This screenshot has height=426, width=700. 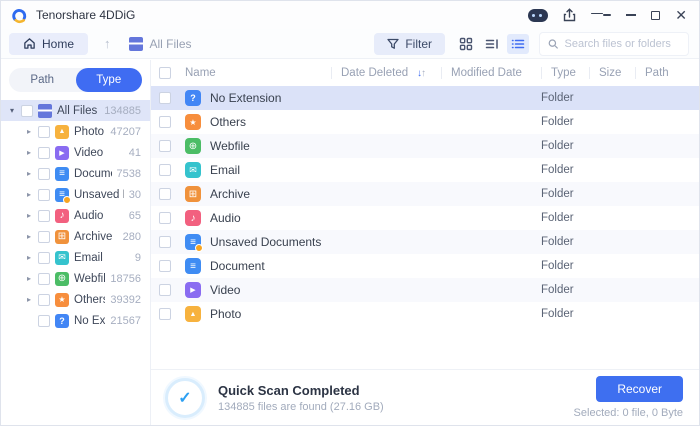 What do you see at coordinates (75, 152) in the screenshot?
I see `sidebar-tree-item: Video 41` at bounding box center [75, 152].